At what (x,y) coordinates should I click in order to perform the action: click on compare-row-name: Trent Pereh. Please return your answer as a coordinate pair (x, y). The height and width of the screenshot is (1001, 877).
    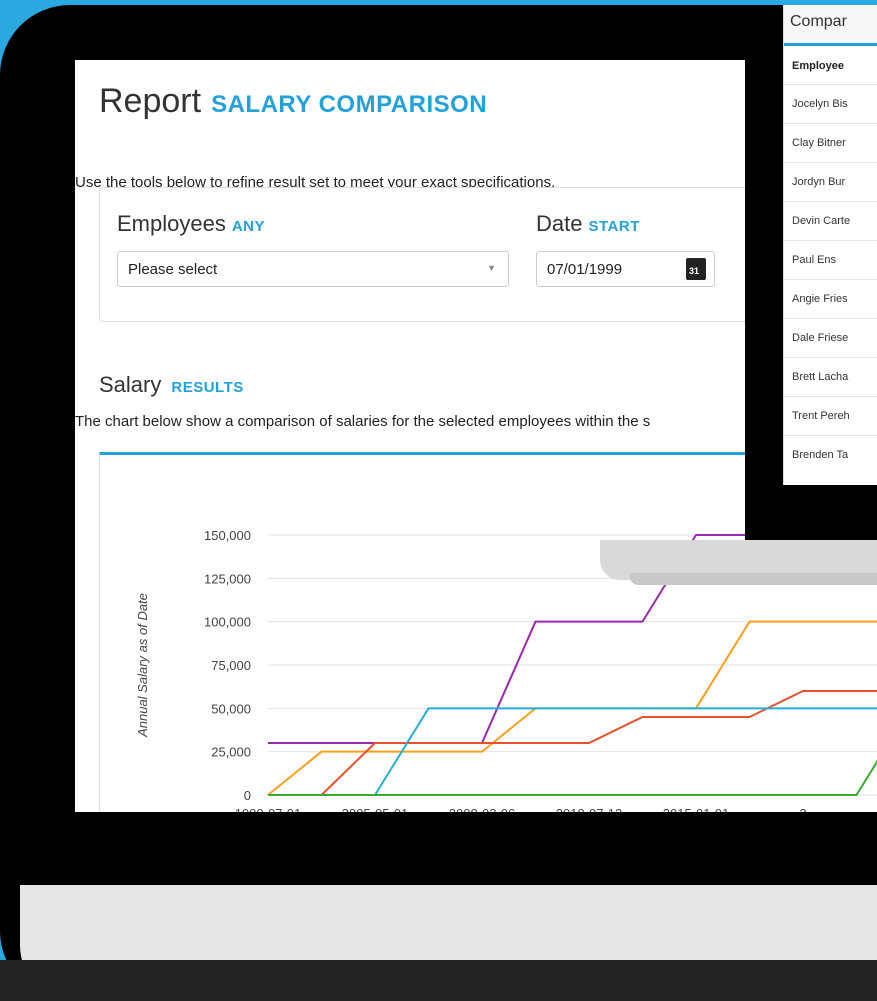
    Looking at the image, I should click on (821, 416).